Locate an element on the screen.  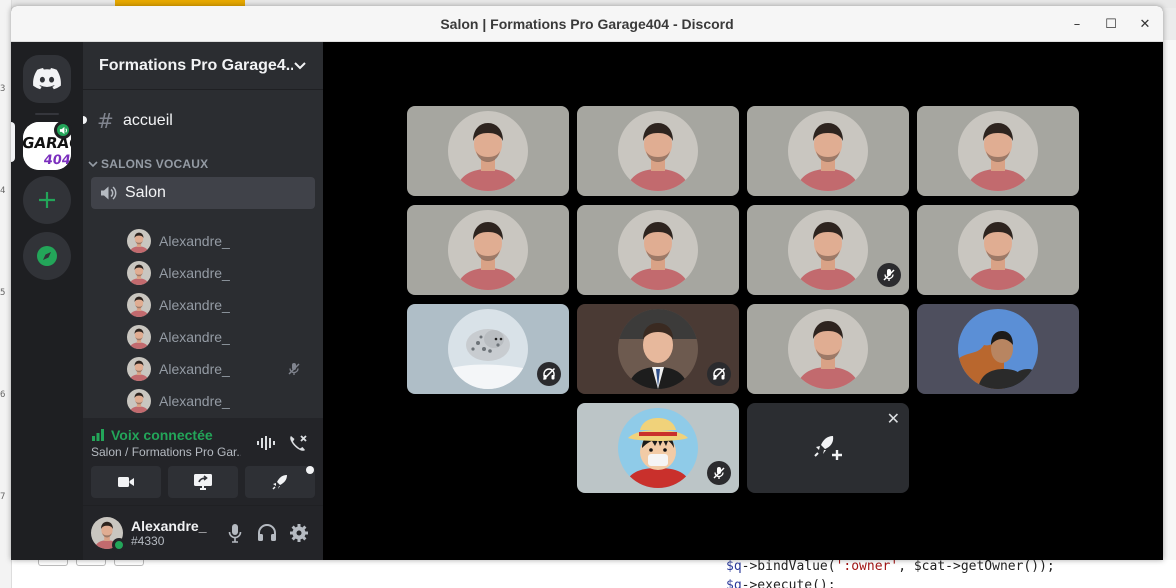
screen-share-button is located at coordinates (203, 482).